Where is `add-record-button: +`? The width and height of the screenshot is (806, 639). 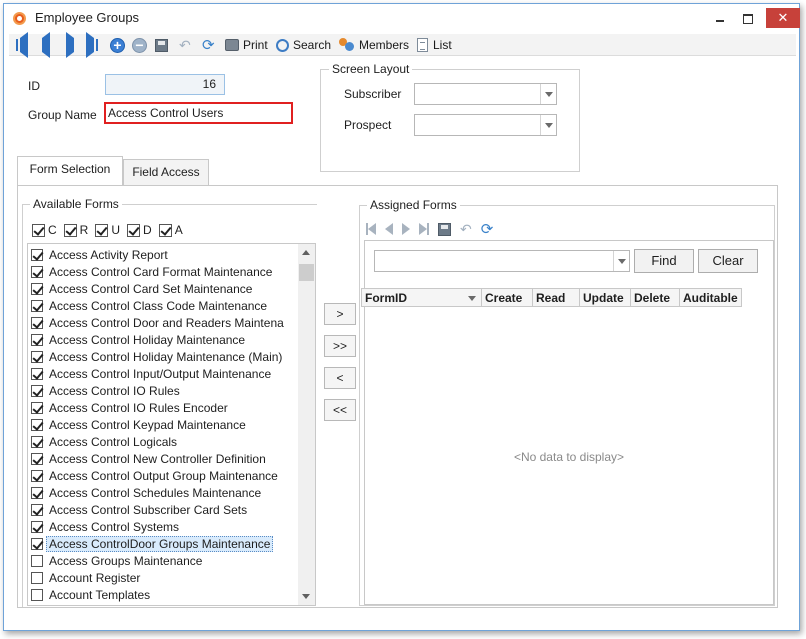
add-record-button: + is located at coordinates (117, 45).